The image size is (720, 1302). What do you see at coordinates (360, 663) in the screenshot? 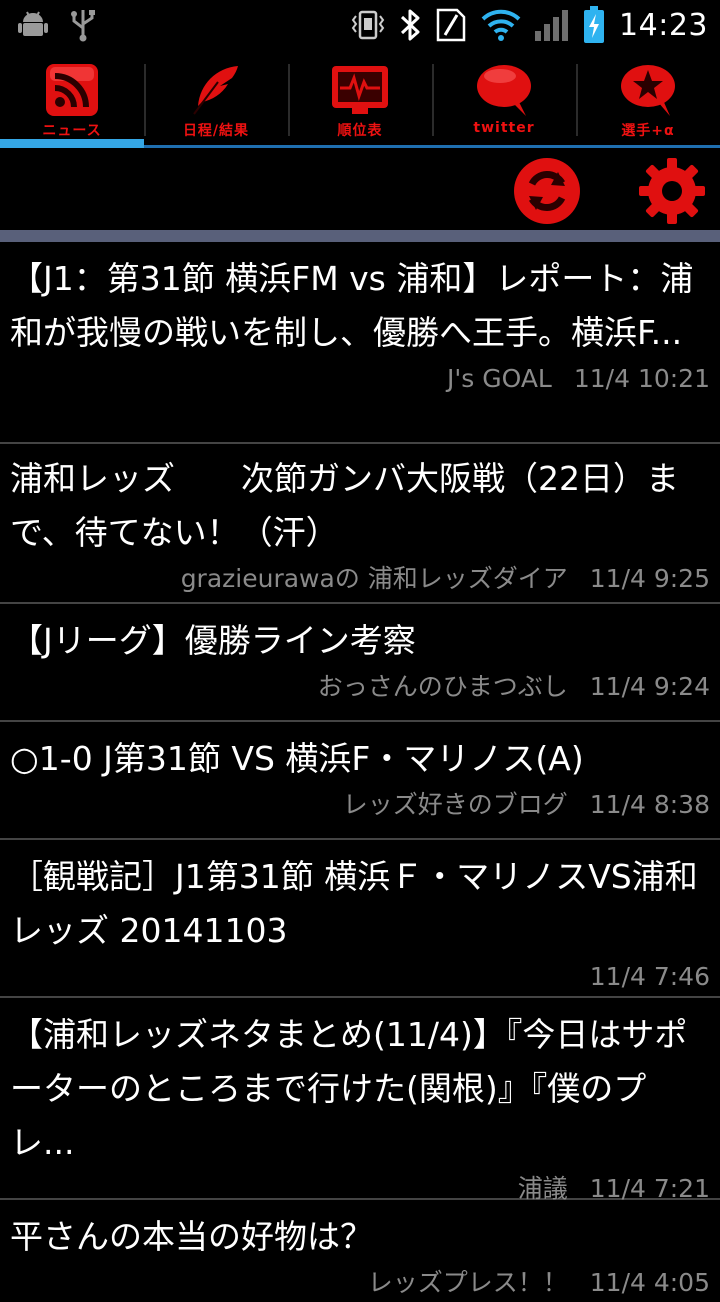
I see `list-item: 【Jリーグ】優勝ライン考察 おっさんのひまつぶし 11/4 9:24` at bounding box center [360, 663].